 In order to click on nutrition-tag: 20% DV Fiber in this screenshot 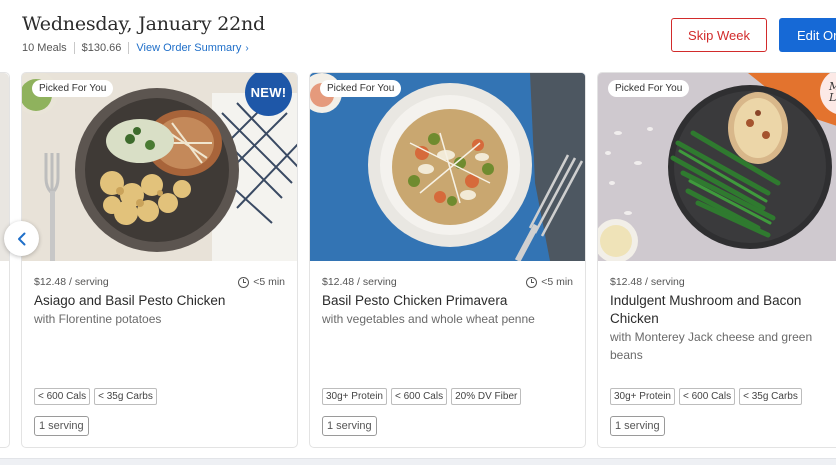, I will do `click(486, 396)`.